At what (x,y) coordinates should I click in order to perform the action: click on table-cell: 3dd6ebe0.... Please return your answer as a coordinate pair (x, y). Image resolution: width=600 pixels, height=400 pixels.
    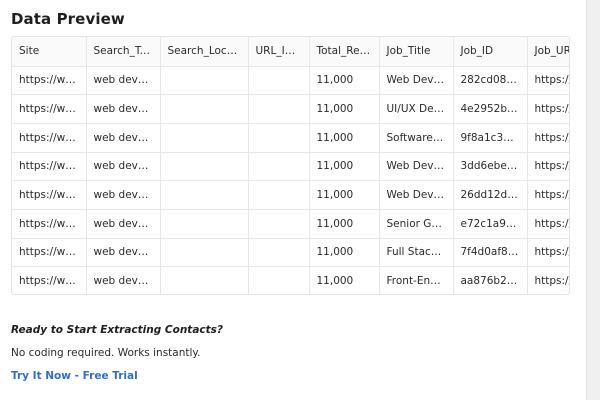
    Looking at the image, I should click on (490, 167).